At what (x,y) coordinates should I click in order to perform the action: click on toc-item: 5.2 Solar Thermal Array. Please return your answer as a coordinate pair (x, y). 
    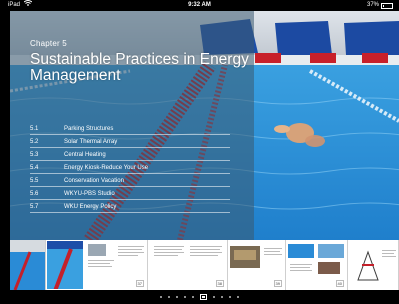
    Looking at the image, I should click on (130, 142).